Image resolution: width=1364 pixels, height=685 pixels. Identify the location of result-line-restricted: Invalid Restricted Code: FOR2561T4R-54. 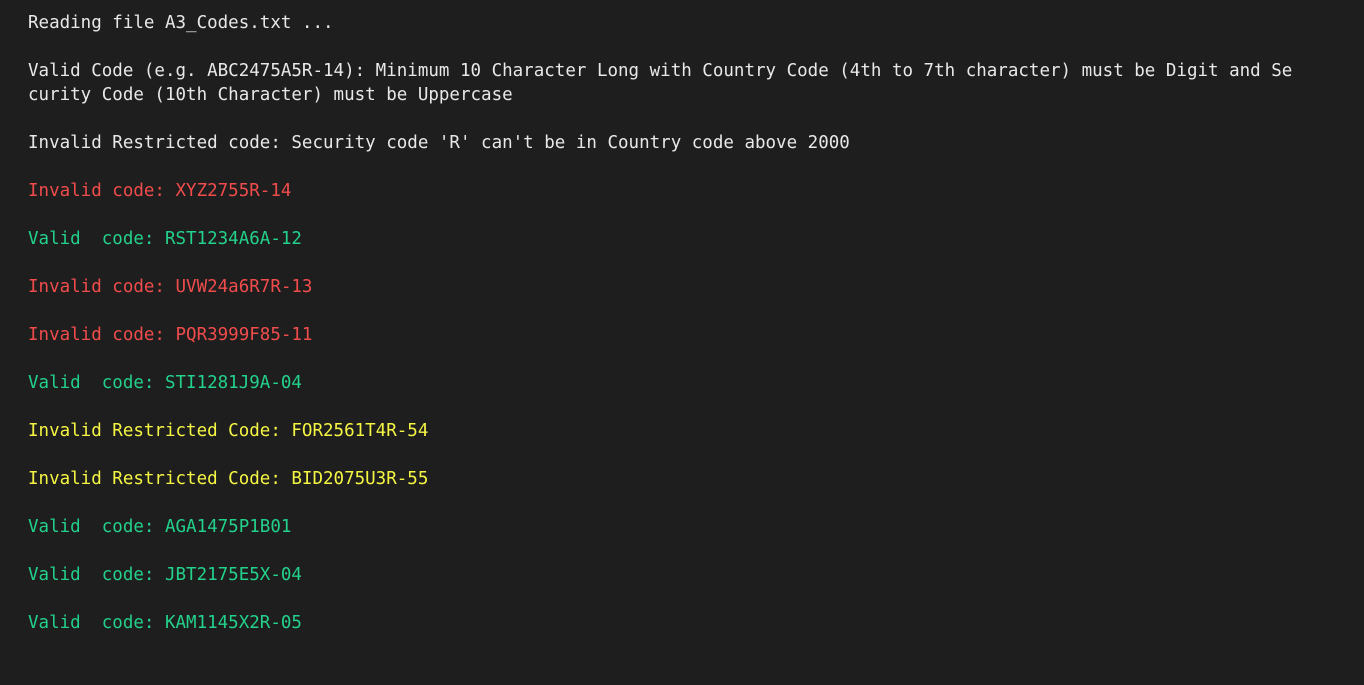
(228, 431).